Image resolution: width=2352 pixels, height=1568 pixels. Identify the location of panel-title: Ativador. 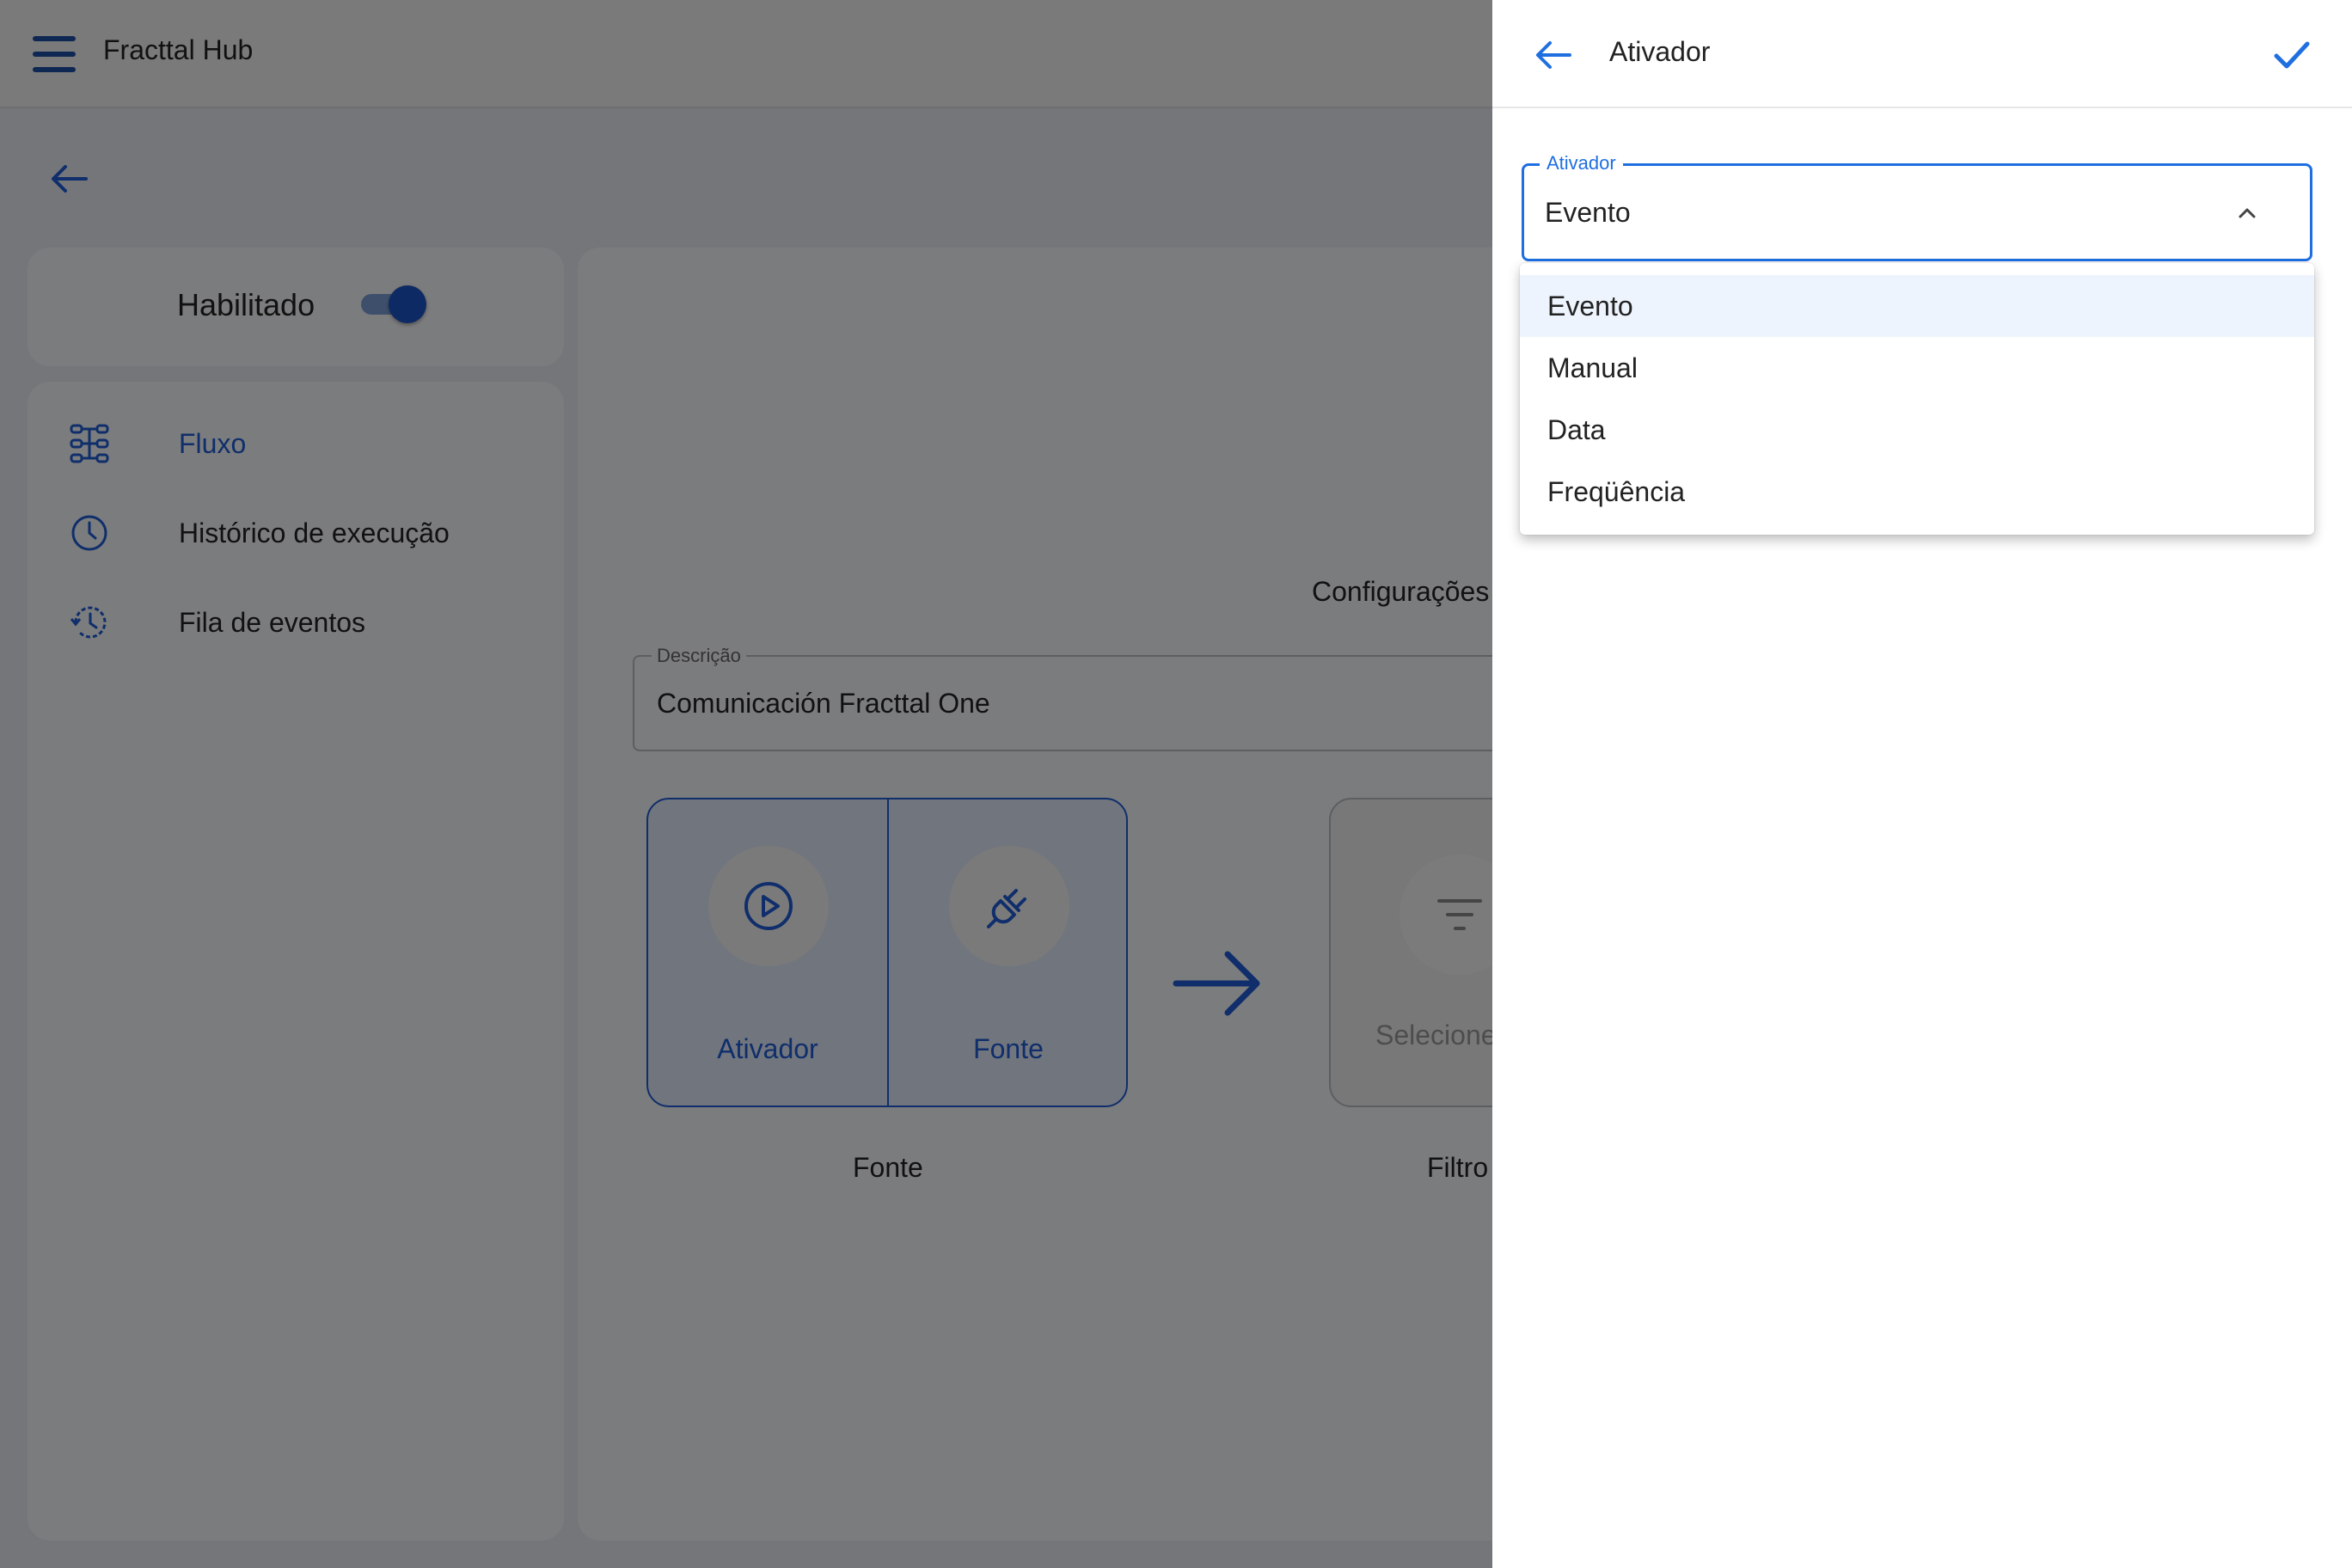
(1660, 51).